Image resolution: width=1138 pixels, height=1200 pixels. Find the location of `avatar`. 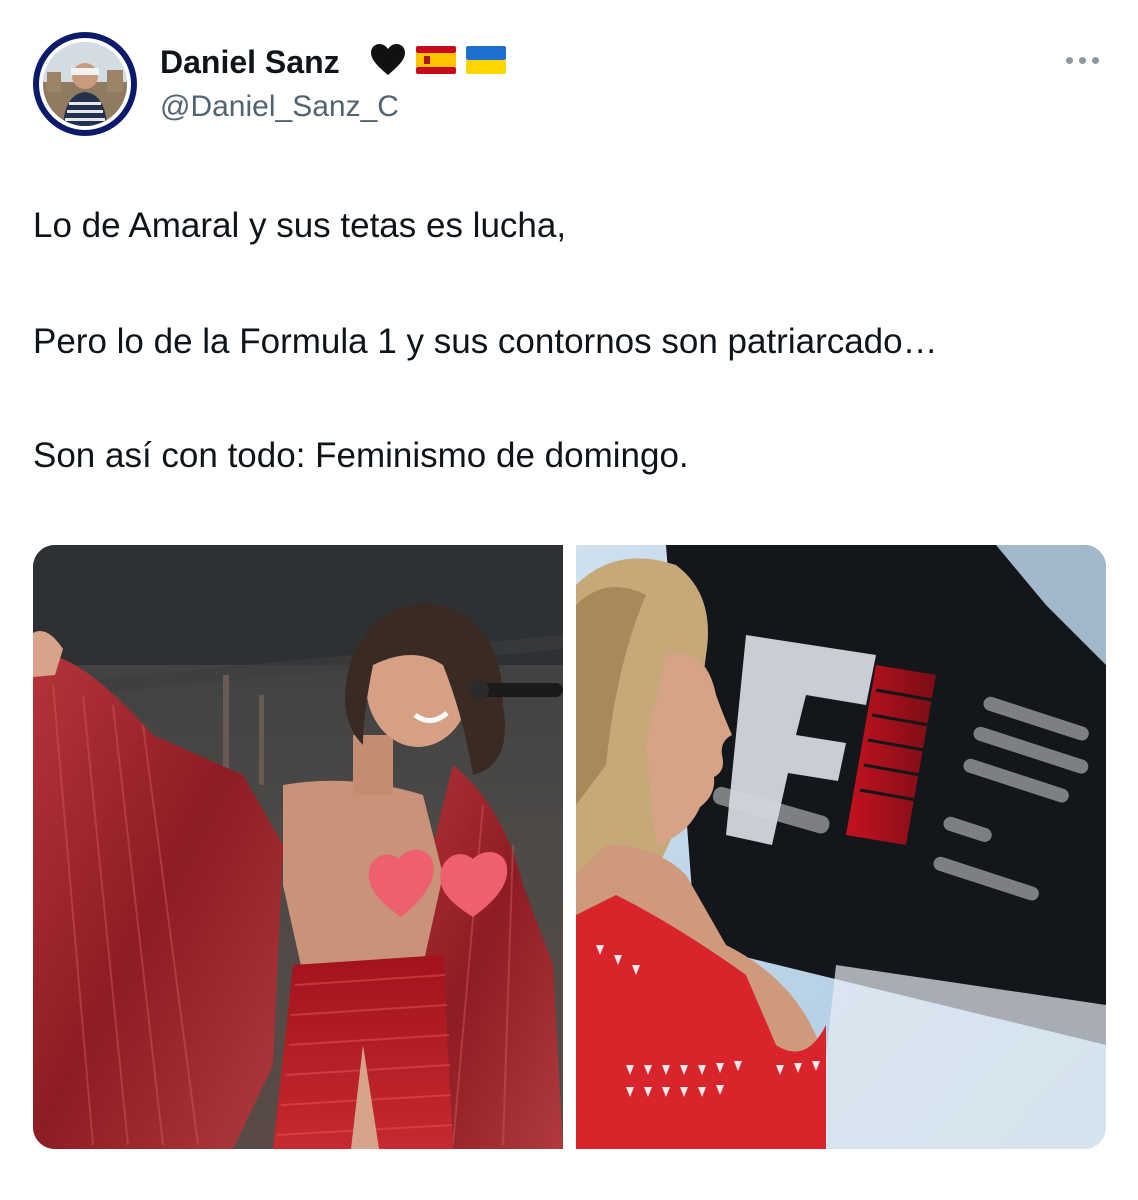

avatar is located at coordinates (85, 84).